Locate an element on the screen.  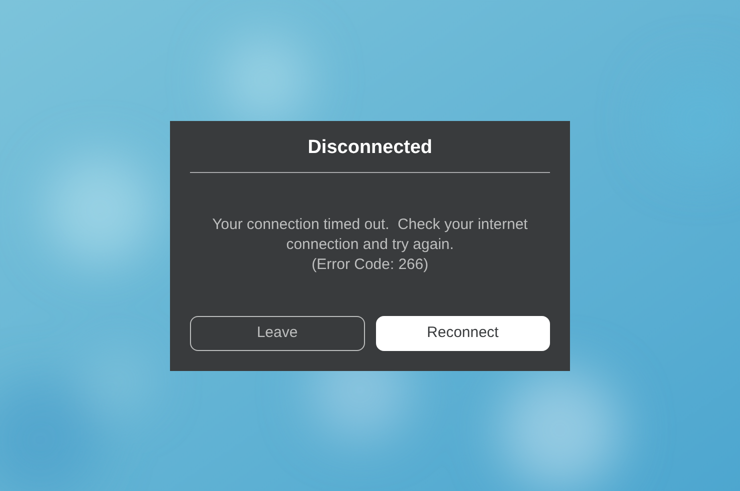
message-text: (Error Code: 266) is located at coordinates (370, 265).